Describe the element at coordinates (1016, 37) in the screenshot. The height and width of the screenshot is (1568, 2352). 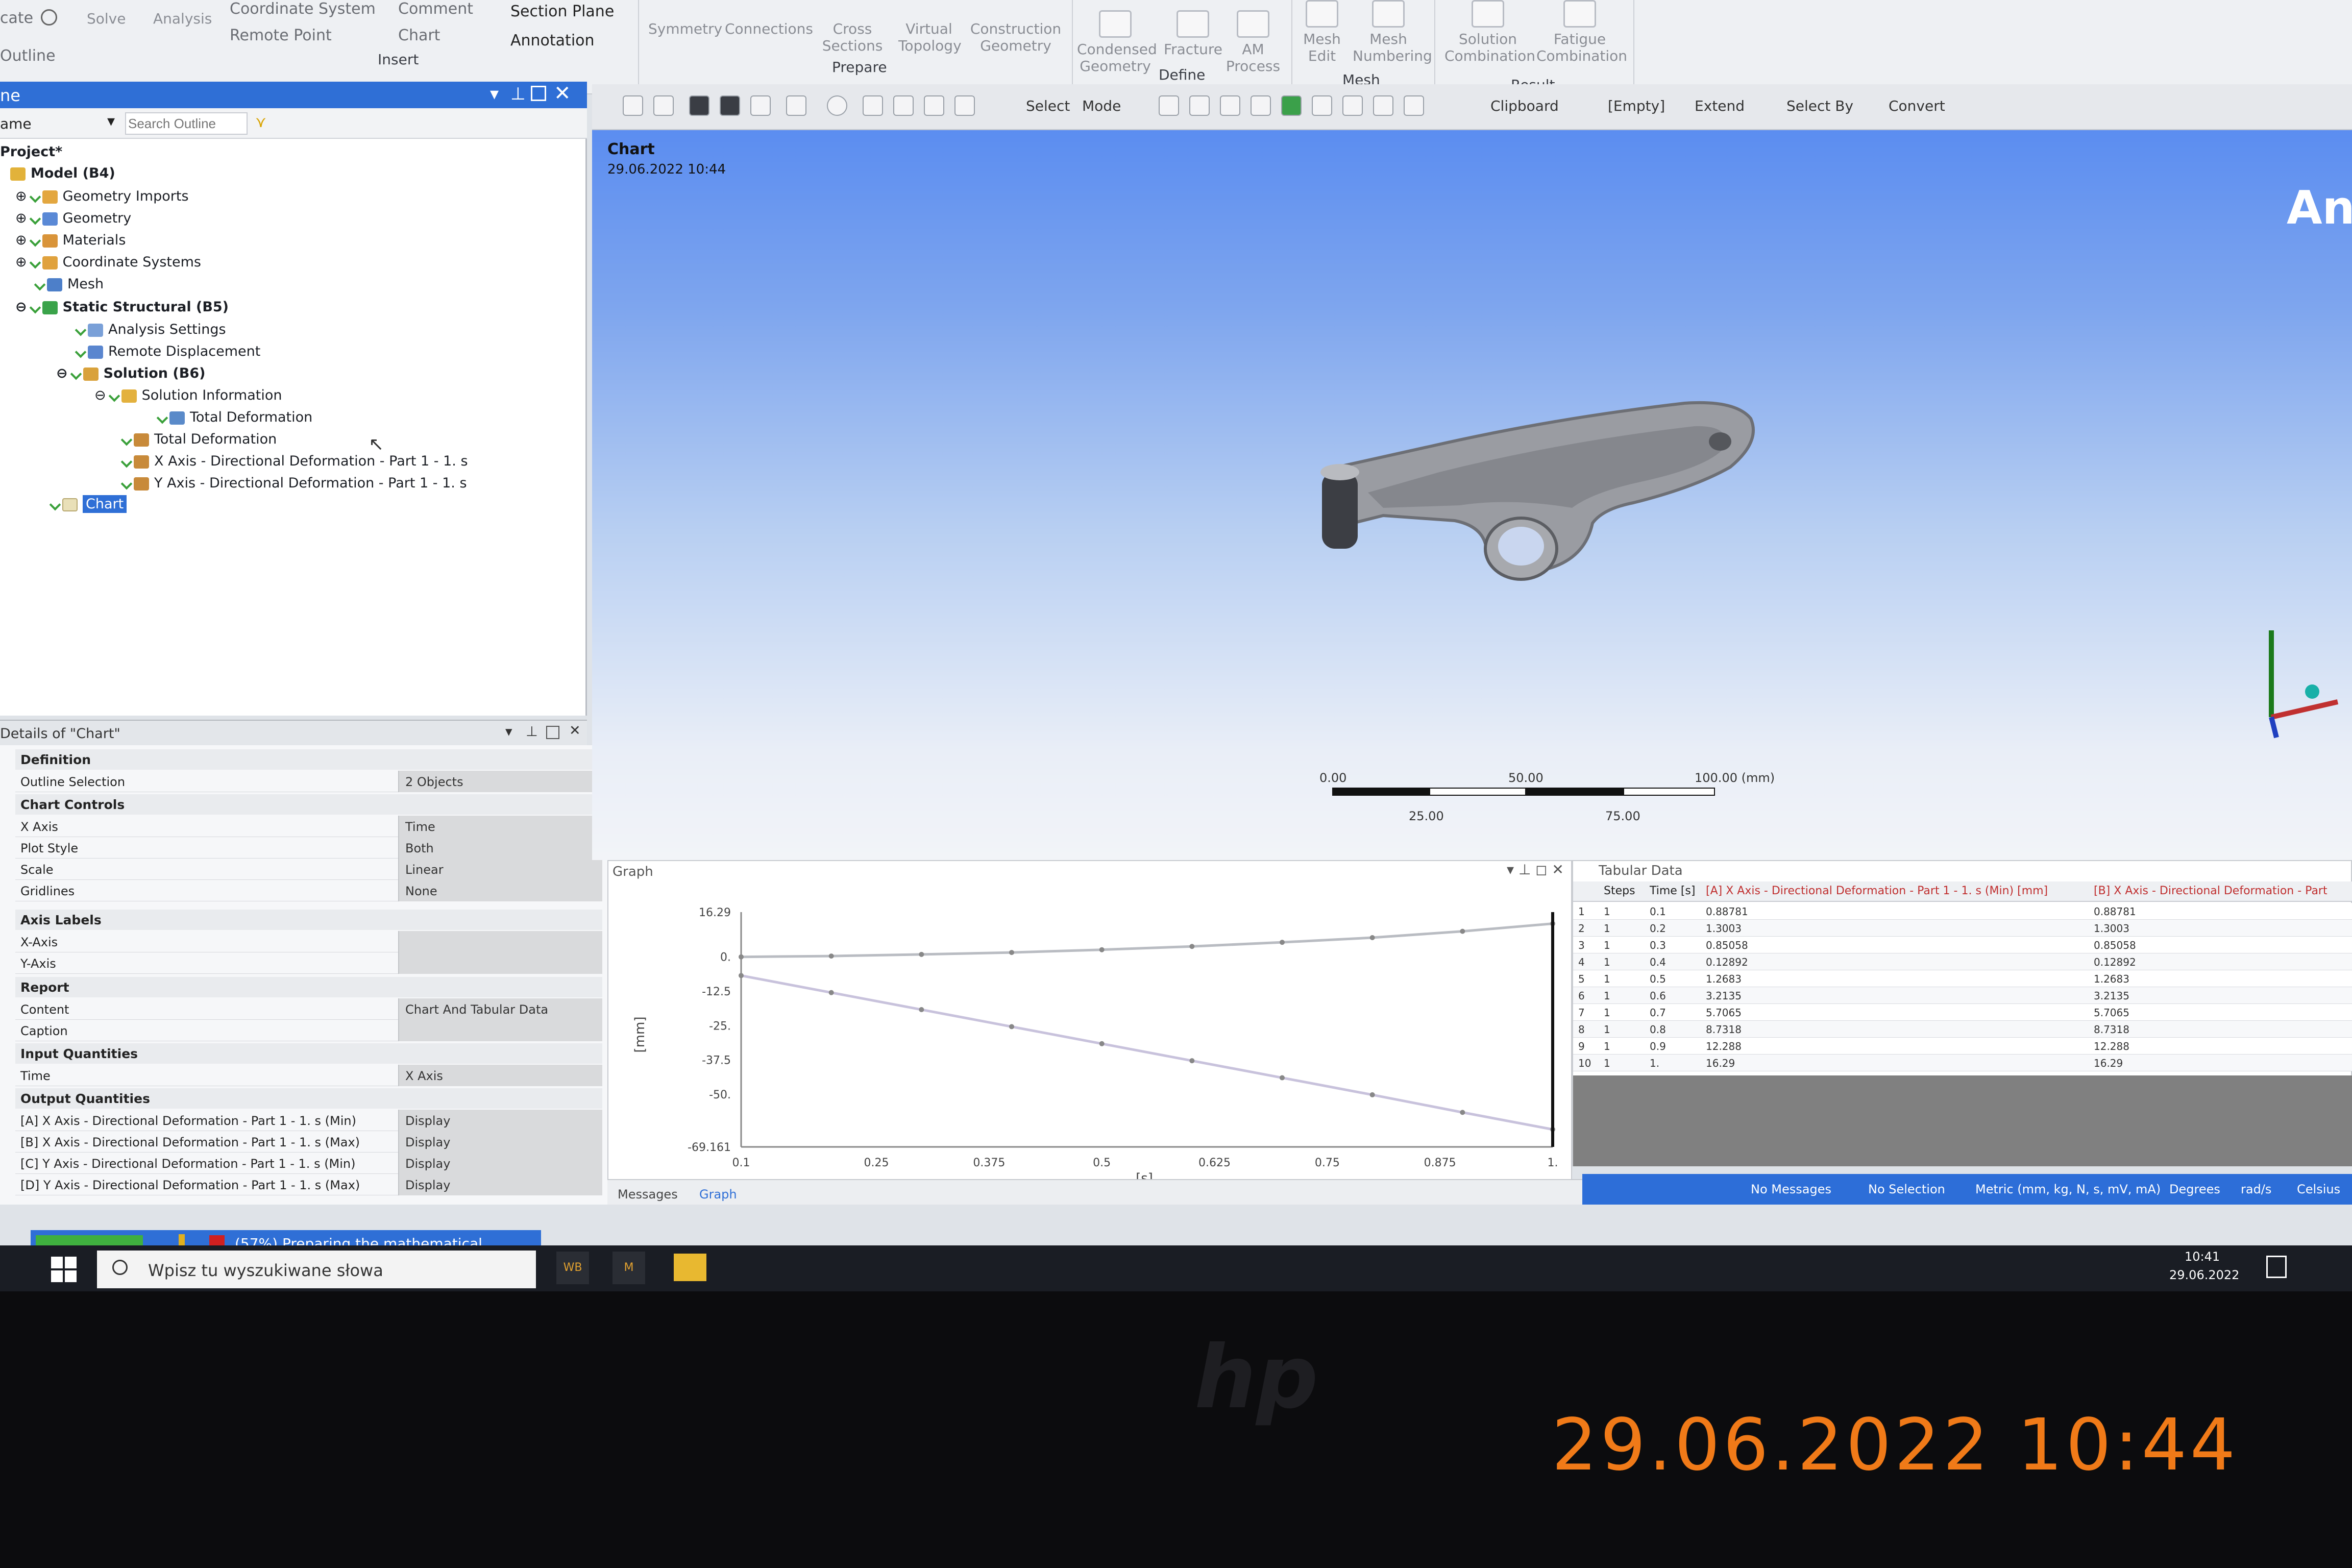
I see `construction-geometry-button: Construction Geometry` at that location.